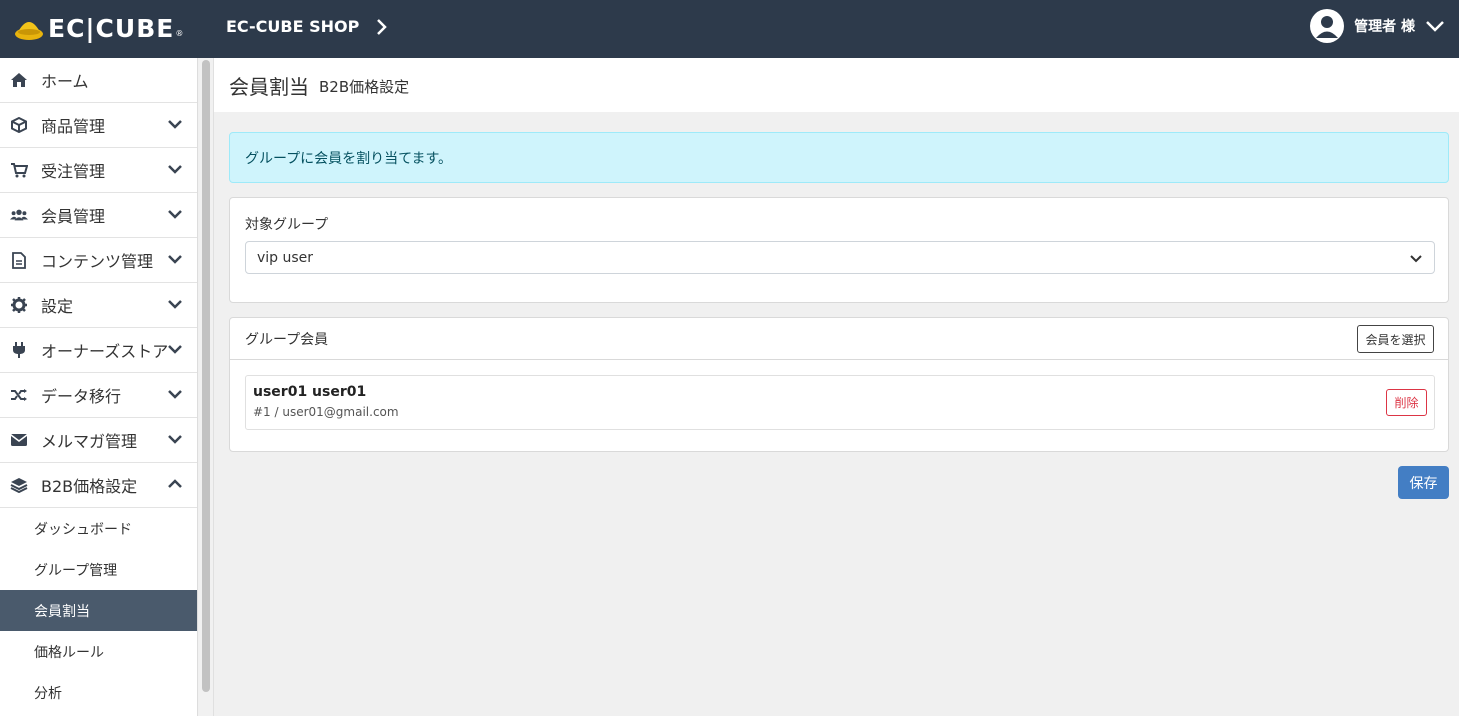 The height and width of the screenshot is (716, 1459). What do you see at coordinates (98, 485) in the screenshot?
I see `sidebar-item-b2b-pricing: B2B価格設定` at bounding box center [98, 485].